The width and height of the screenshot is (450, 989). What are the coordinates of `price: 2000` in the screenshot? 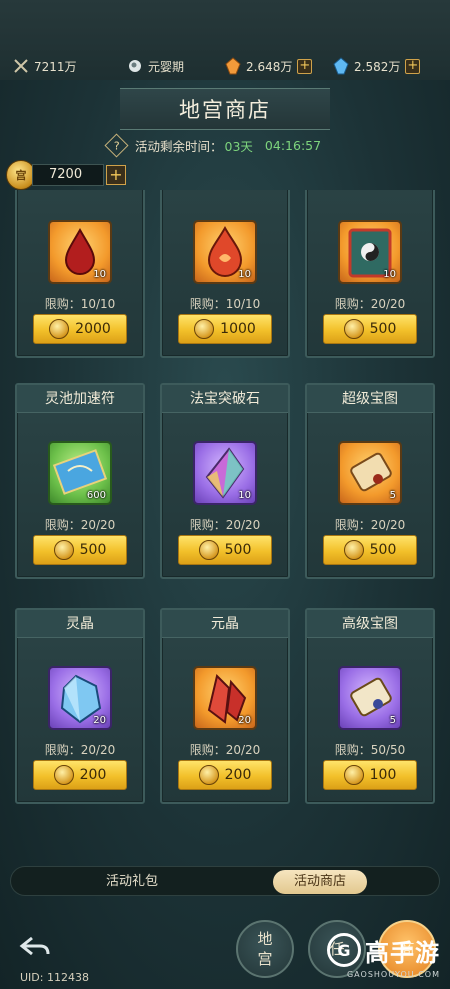 It's located at (93, 329).